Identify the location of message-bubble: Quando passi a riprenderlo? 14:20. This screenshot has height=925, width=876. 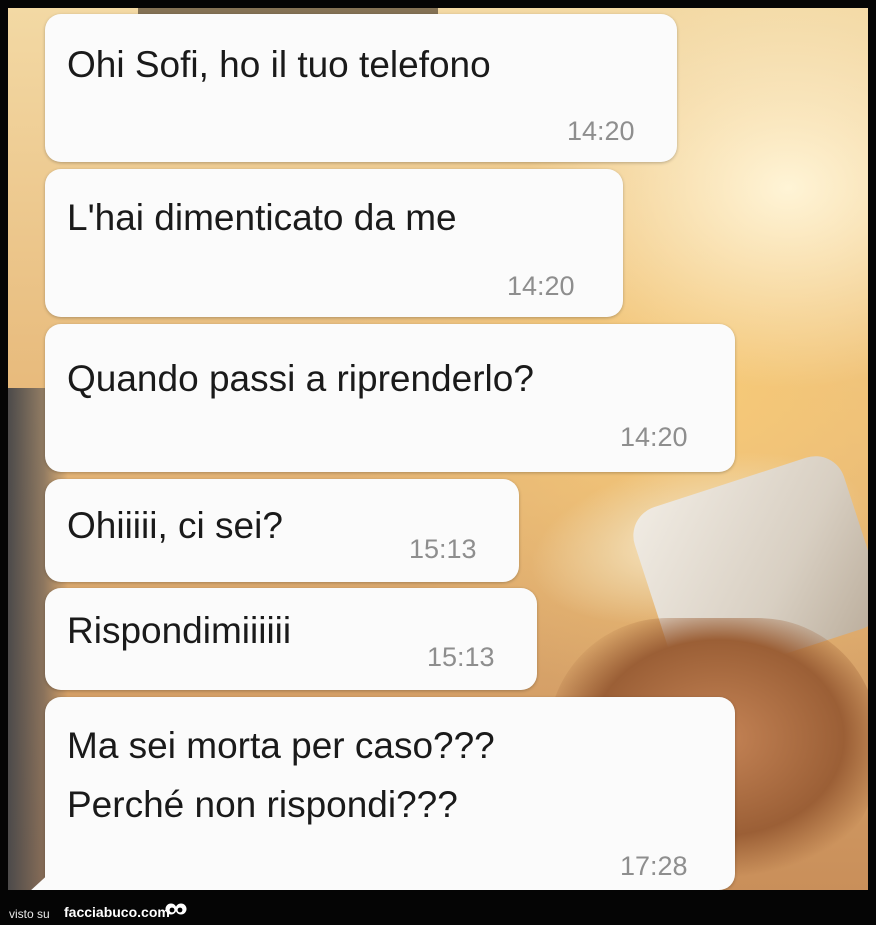
(390, 398).